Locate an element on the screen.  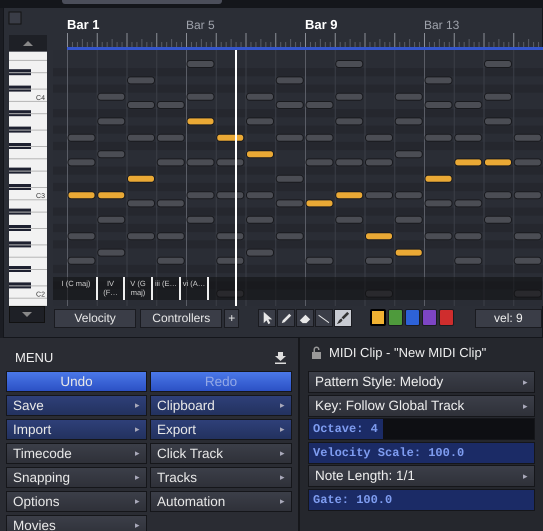
slider-field: Octave: 4 is located at coordinates (421, 429).